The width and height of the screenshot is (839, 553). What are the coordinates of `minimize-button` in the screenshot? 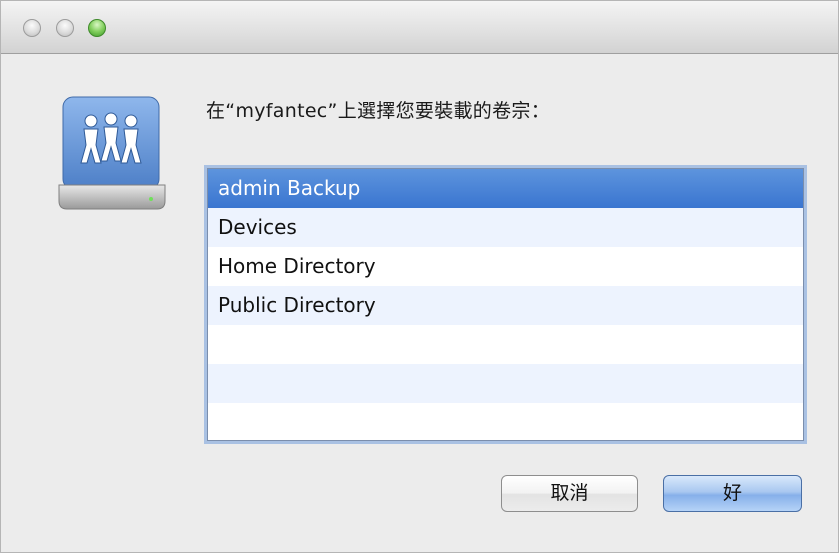 It's located at (65, 28).